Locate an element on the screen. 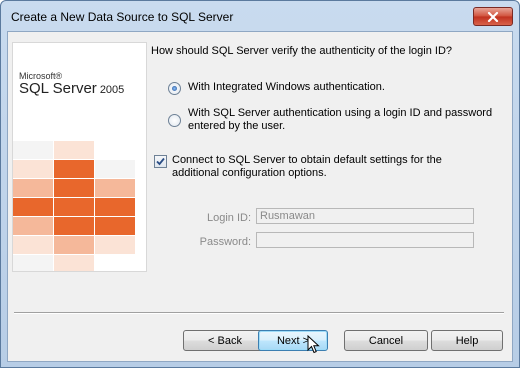 Image resolution: width=520 pixels, height=368 pixels. close-icon is located at coordinates (493, 16).